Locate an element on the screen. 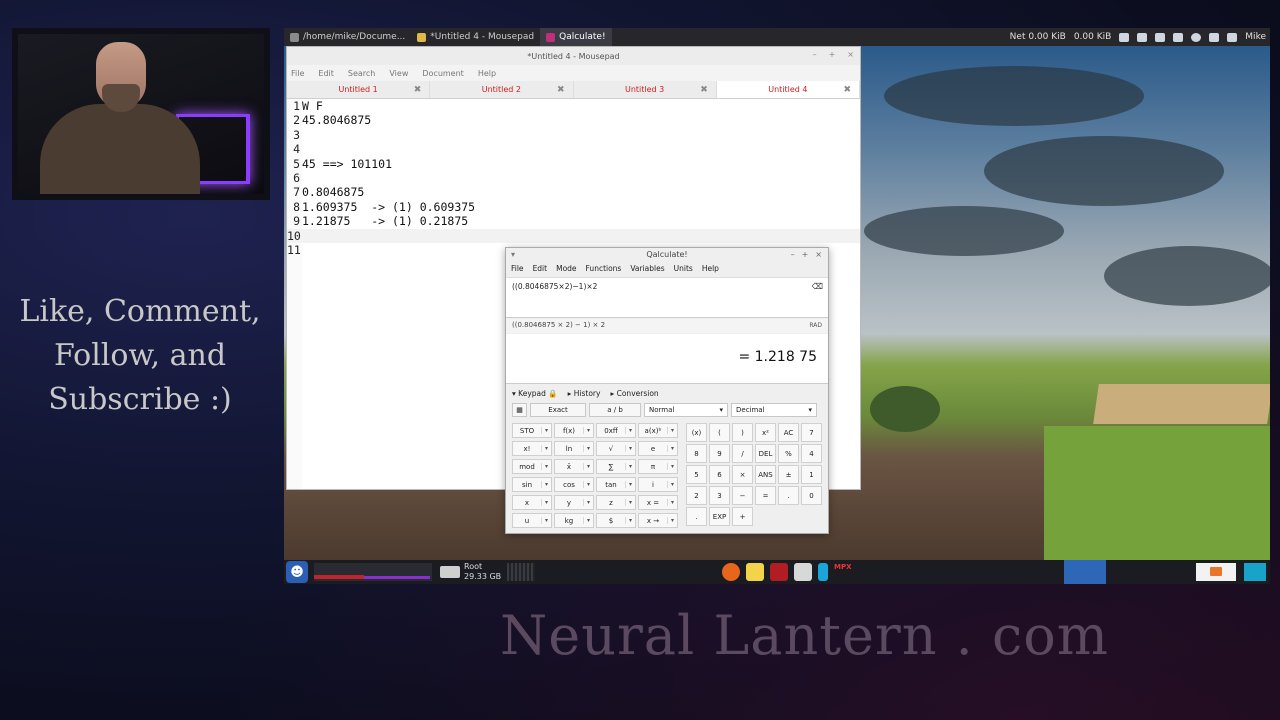 This screenshot has width=1280, height=720. function-key: $ ▾ is located at coordinates (616, 520).